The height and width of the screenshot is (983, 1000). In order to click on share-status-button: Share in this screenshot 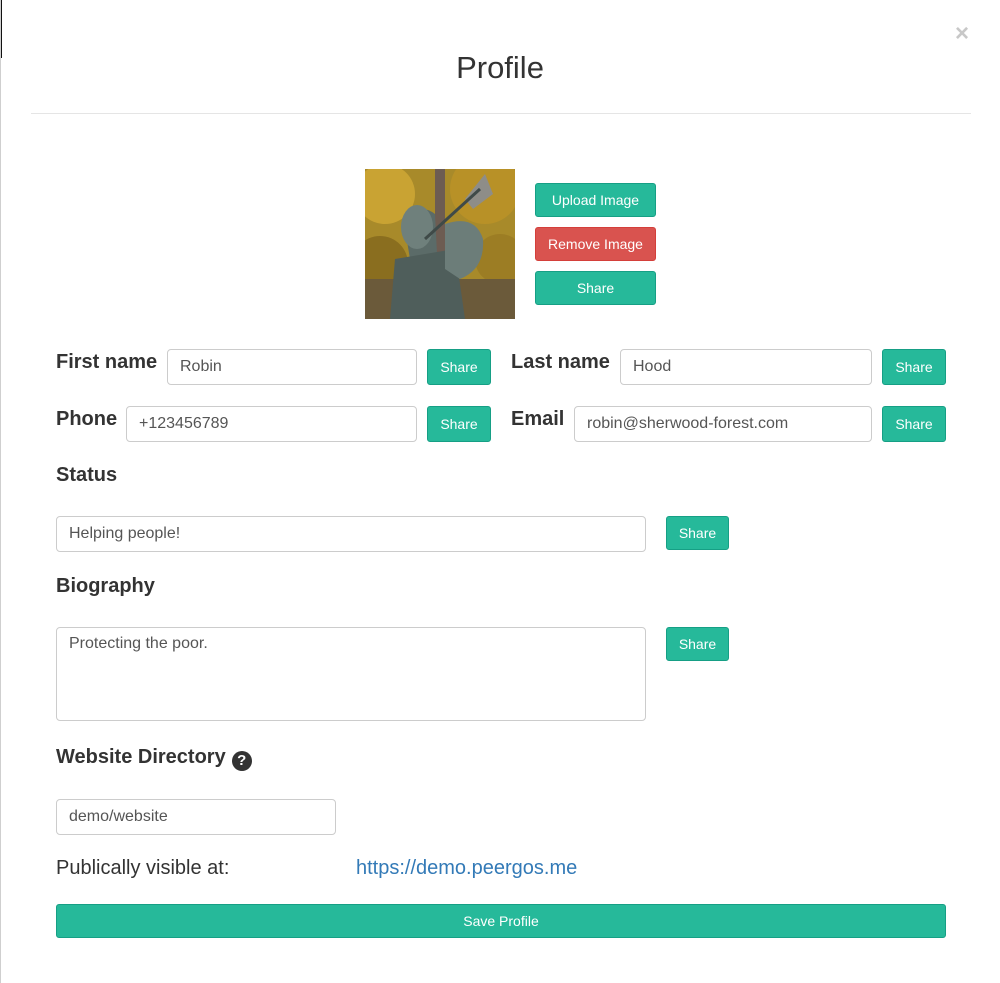, I will do `click(697, 533)`.